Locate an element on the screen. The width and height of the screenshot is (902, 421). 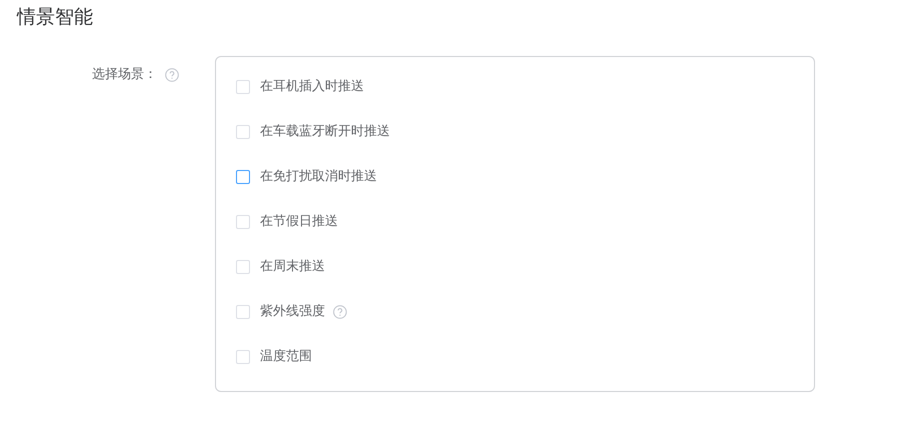
checkbox-label: 紫外线强度 is located at coordinates (292, 312).